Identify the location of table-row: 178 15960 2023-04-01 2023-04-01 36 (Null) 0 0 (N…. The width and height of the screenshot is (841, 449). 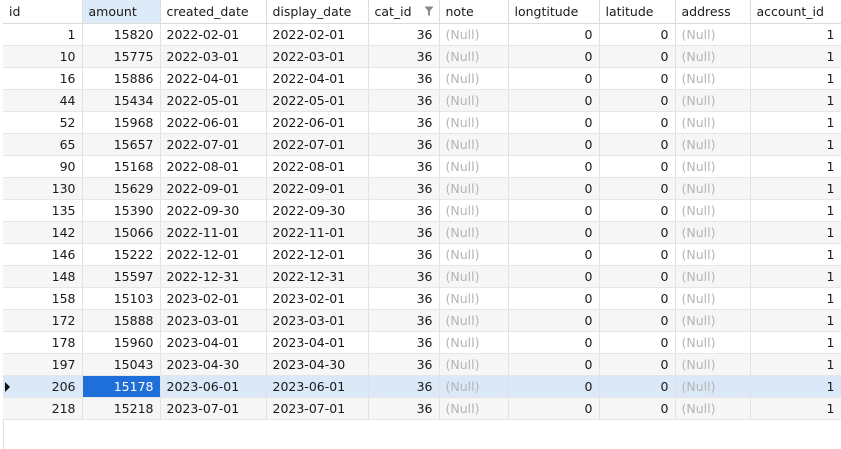
(422, 342).